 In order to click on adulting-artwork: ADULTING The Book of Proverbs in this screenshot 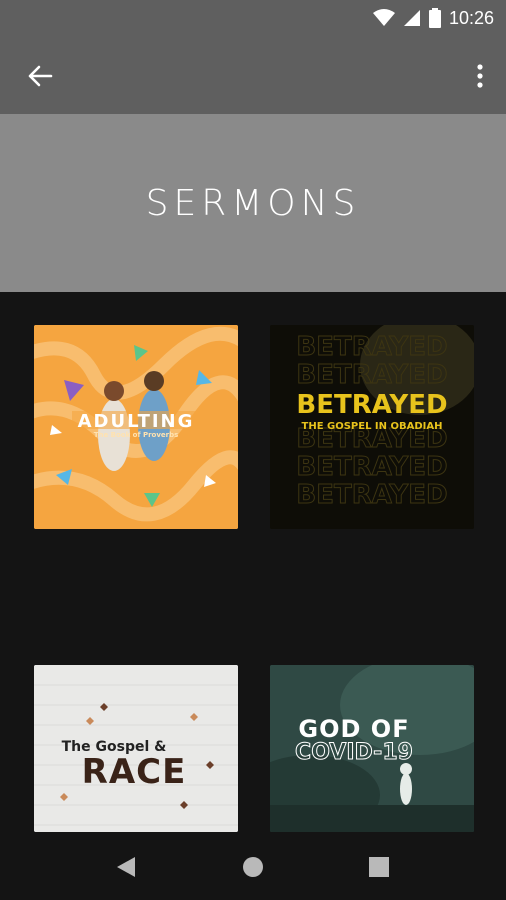, I will do `click(136, 427)`.